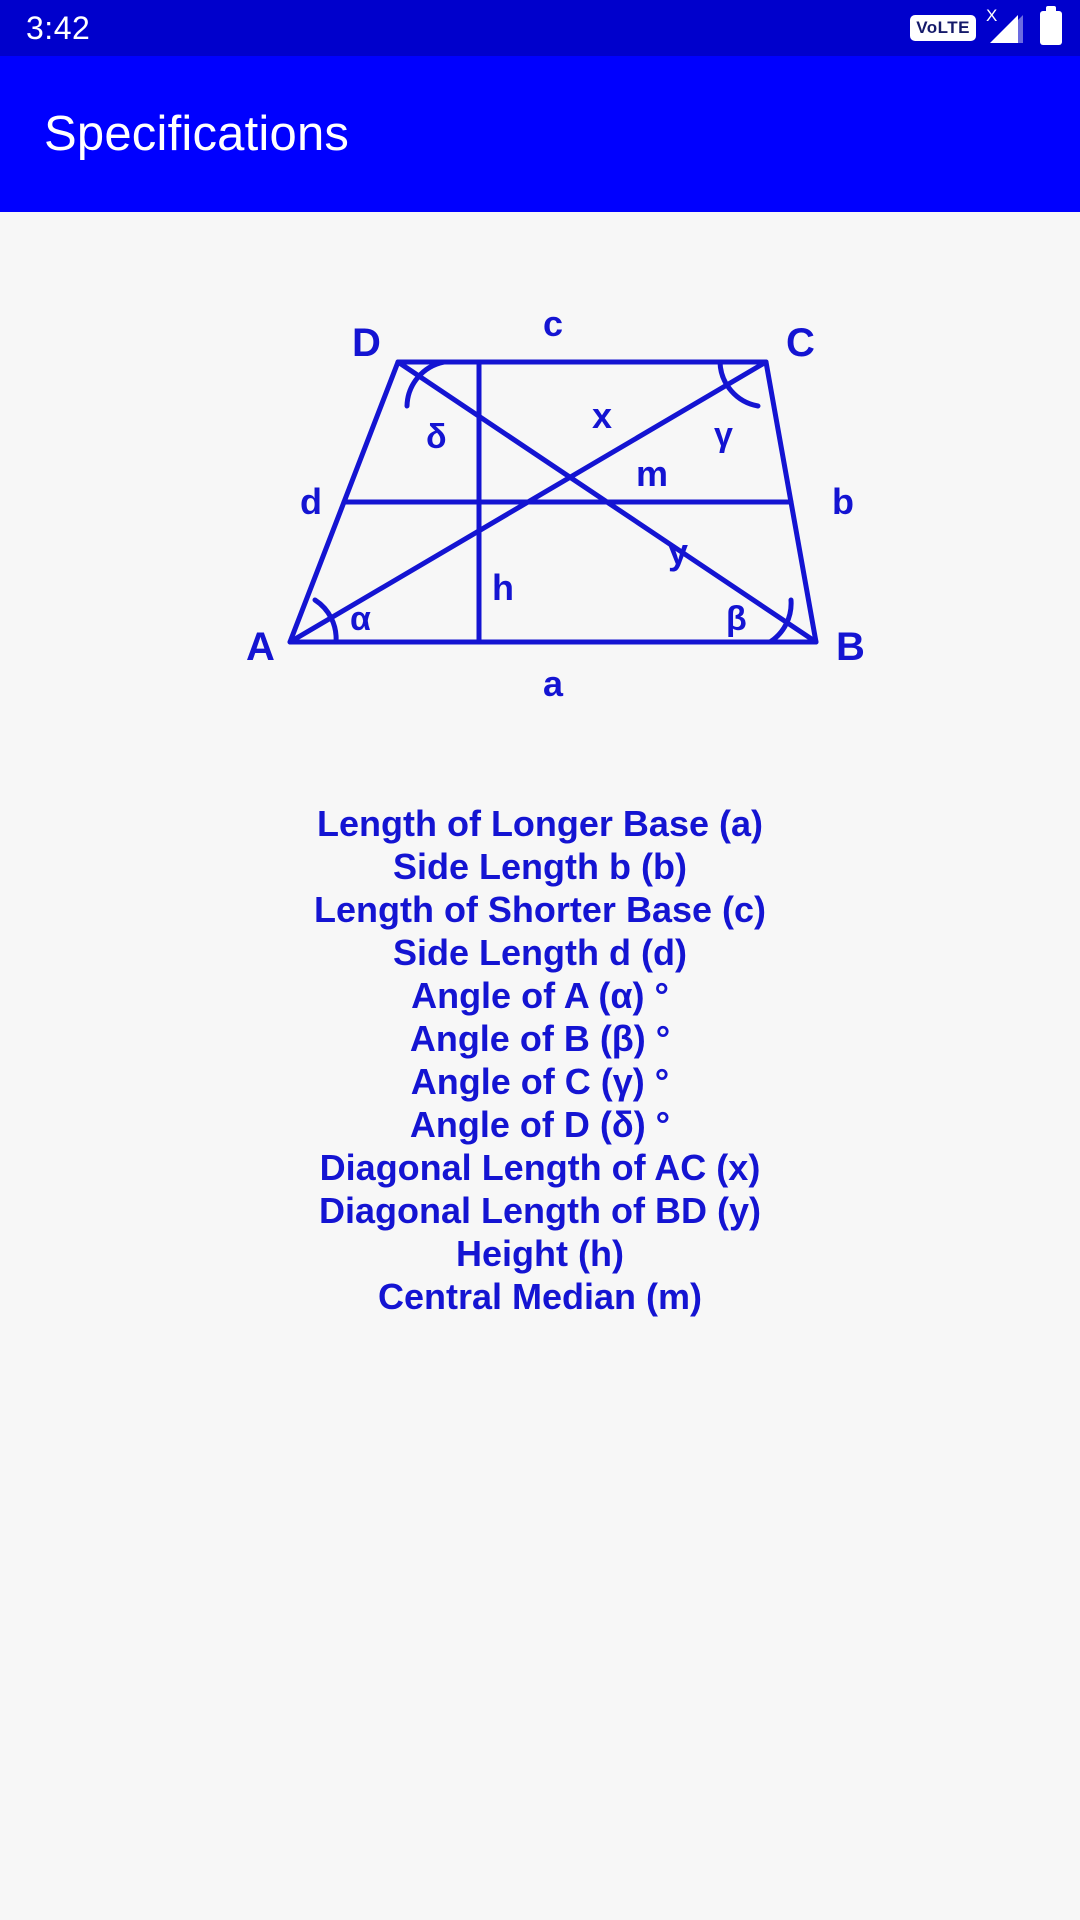 Image resolution: width=1080 pixels, height=1920 pixels. Describe the element at coordinates (260, 647) in the screenshot. I see `vertex-label-A: A` at that location.